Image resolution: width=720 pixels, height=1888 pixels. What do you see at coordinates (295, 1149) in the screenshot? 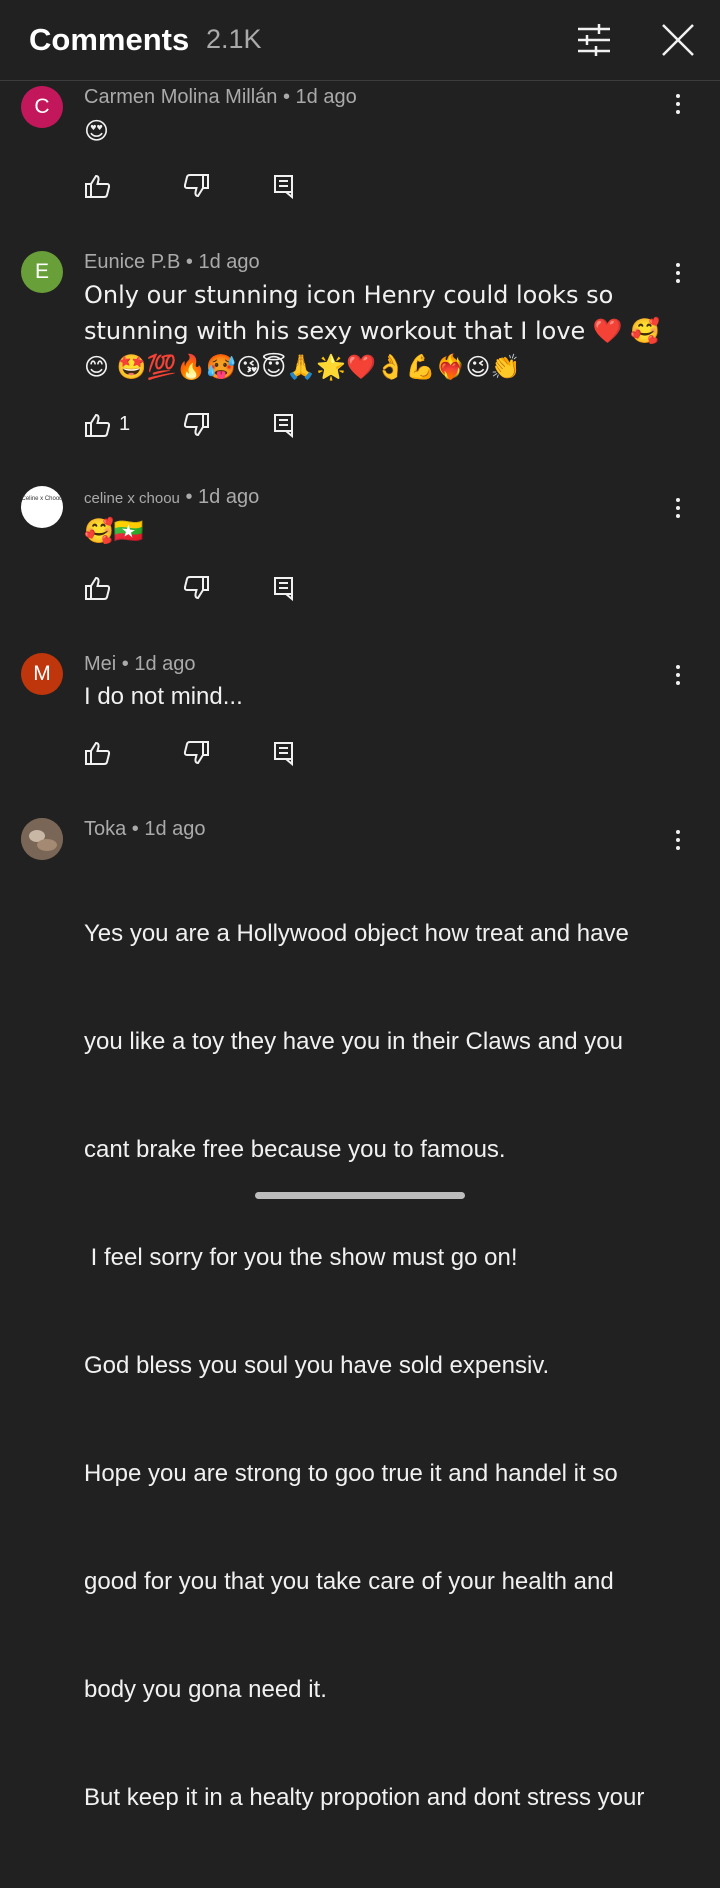
I see `comment-line: cant brake free because you to famous.` at bounding box center [295, 1149].